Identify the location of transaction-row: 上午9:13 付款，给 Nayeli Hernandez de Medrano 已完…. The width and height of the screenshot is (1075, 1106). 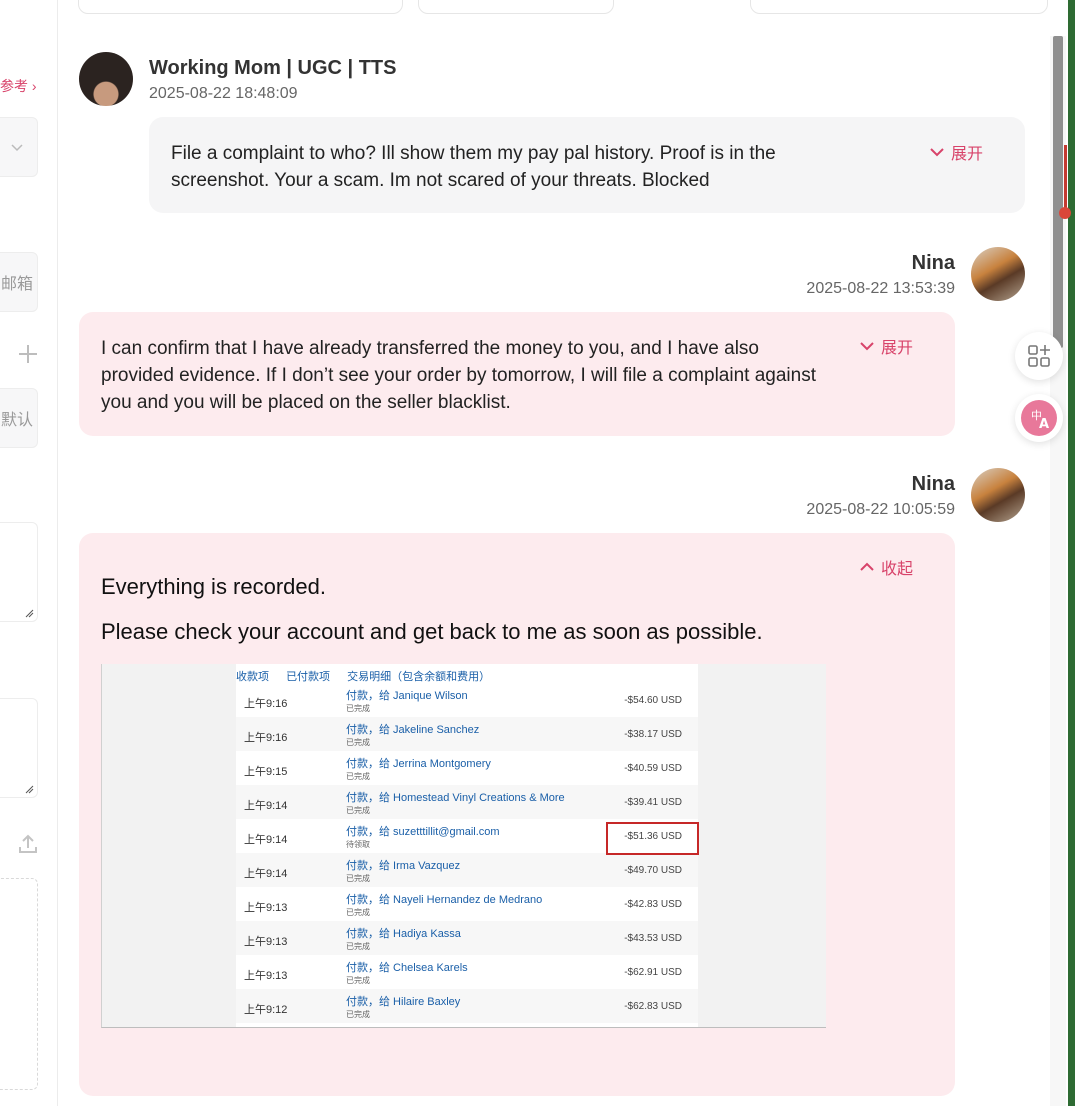
(467, 904).